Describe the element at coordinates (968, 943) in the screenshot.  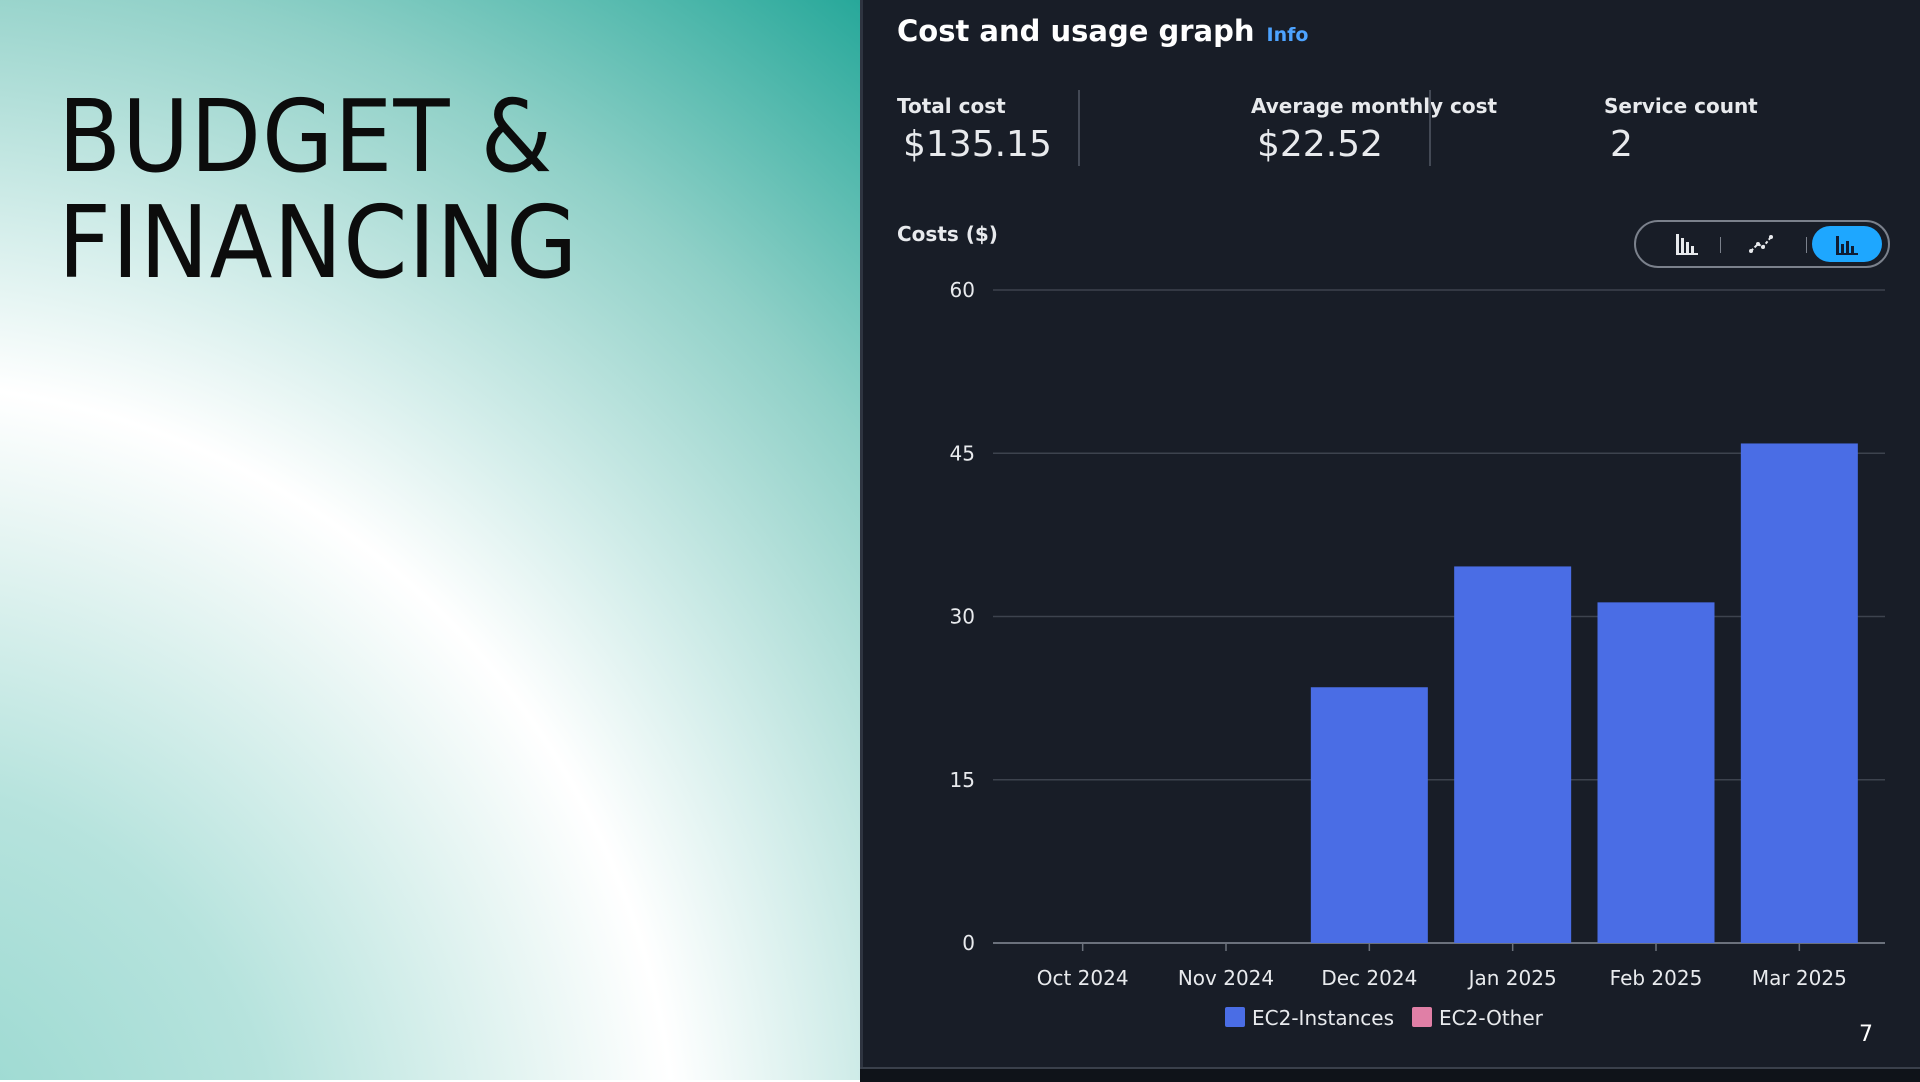
I see `y-tick-label: 0` at that location.